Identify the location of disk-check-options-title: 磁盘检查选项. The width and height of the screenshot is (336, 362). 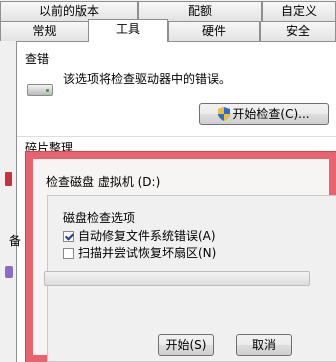
(99, 218).